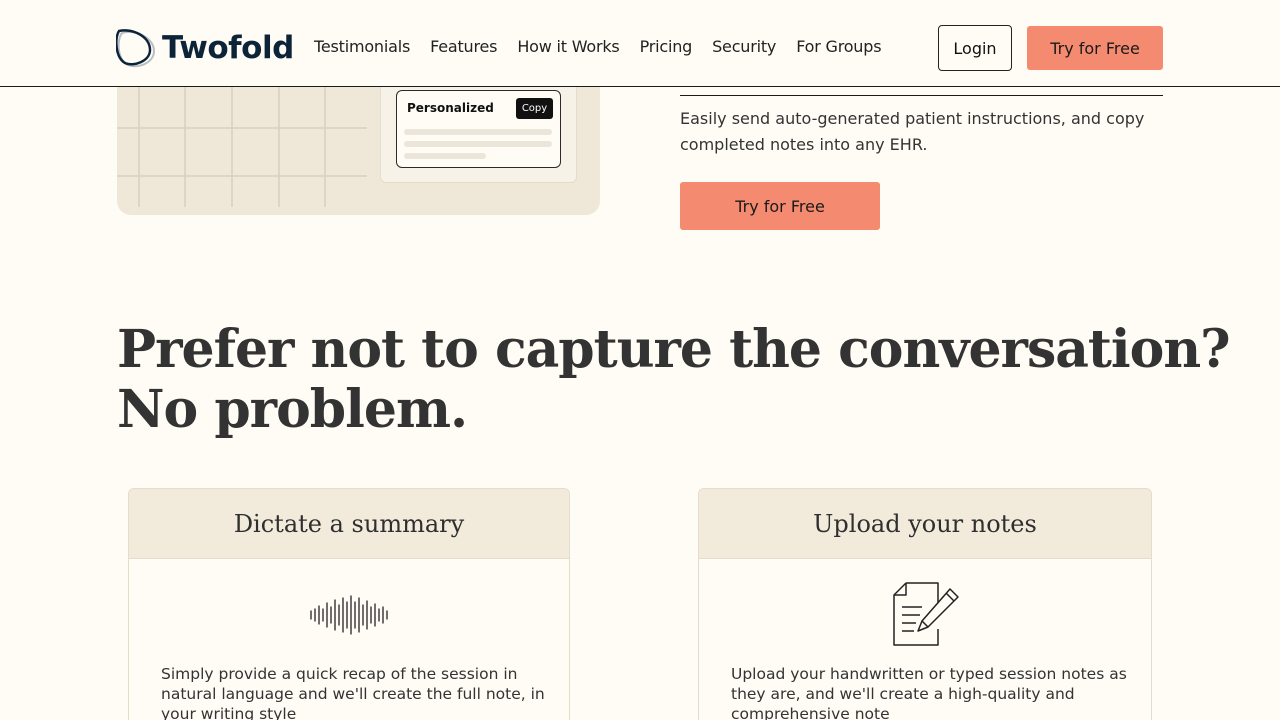 This screenshot has width=1280, height=720. I want to click on nav-for-groups: For Groups, so click(838, 46).